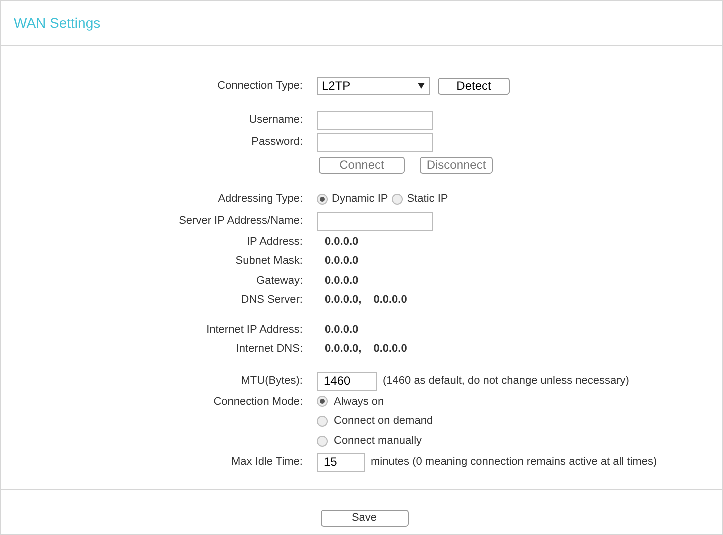 This screenshot has height=535, width=723. What do you see at coordinates (514, 462) in the screenshot?
I see `hint-text: minutes (0 meaning connection remains active at all times)` at bounding box center [514, 462].